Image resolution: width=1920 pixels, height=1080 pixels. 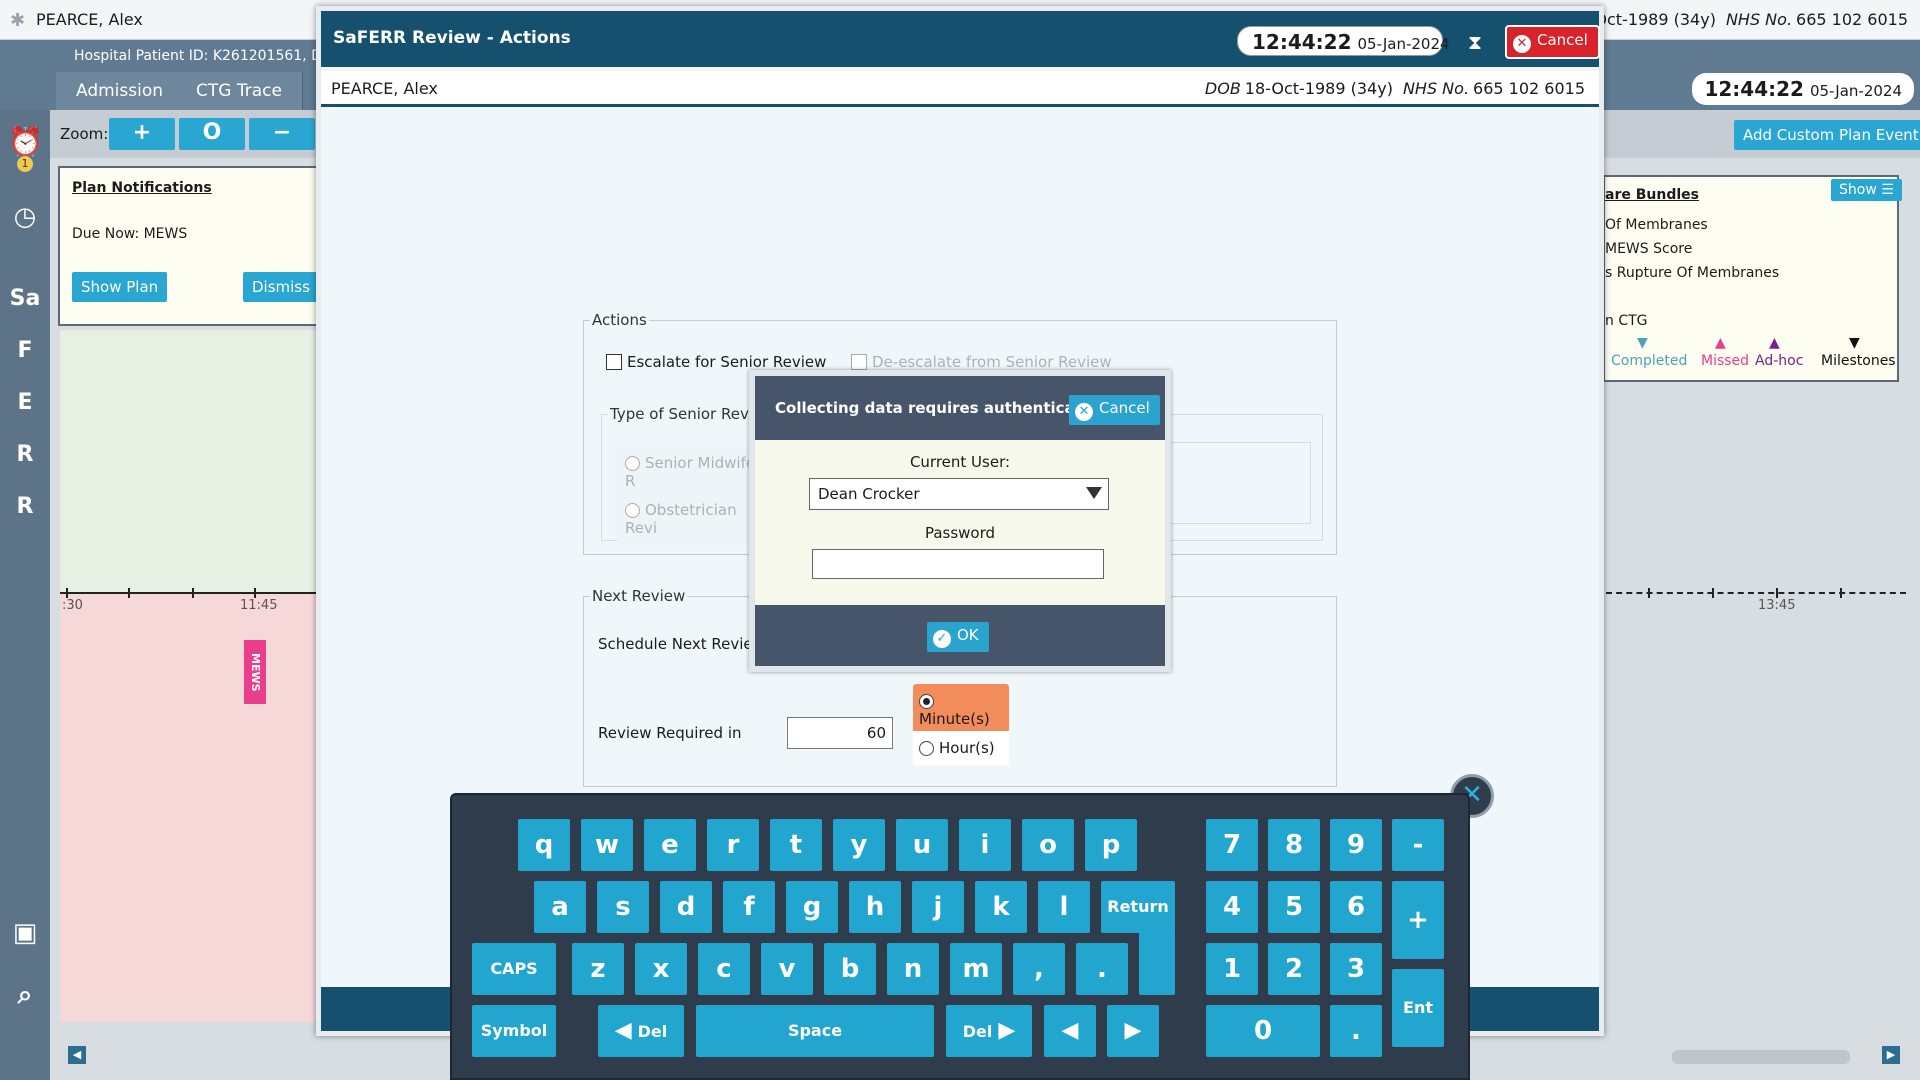 What do you see at coordinates (961, 710) in the screenshot?
I see `unit-minutes-radio: Minute(s)` at bounding box center [961, 710].